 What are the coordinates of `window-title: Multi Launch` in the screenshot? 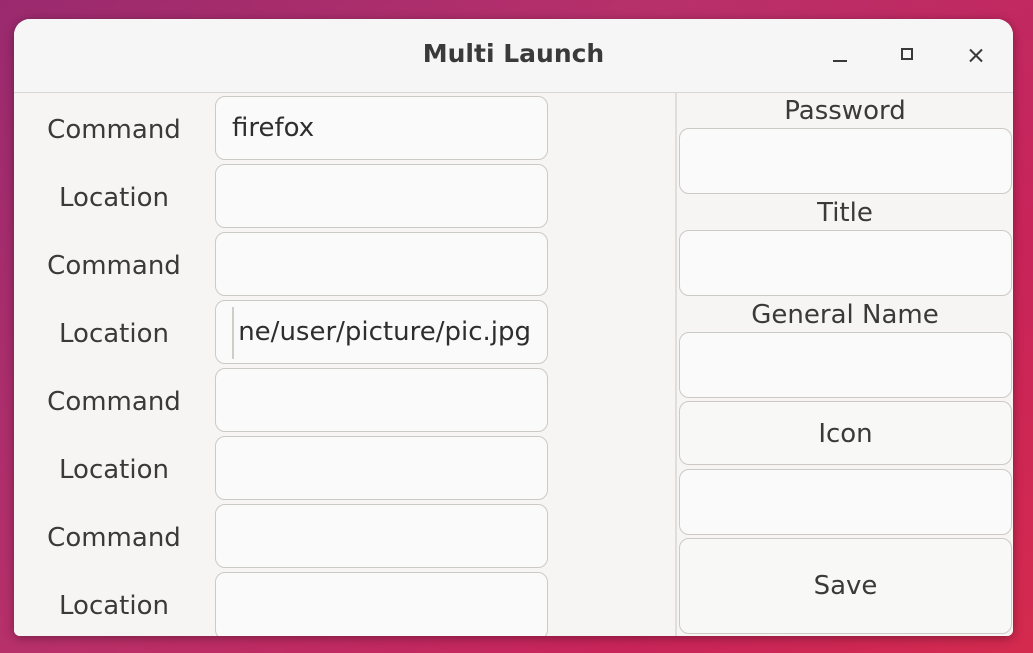 It's located at (513, 53).